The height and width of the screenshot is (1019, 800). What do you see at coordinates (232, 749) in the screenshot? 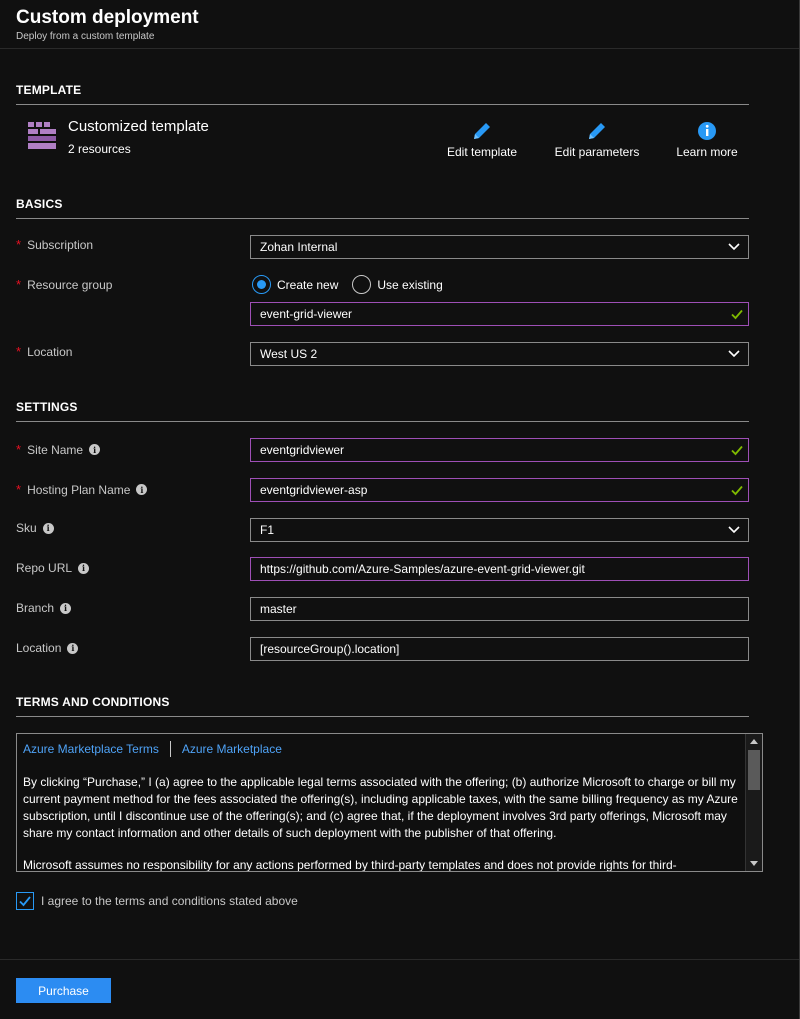
I see `azure-marketplace-link: Azure Marketplace` at bounding box center [232, 749].